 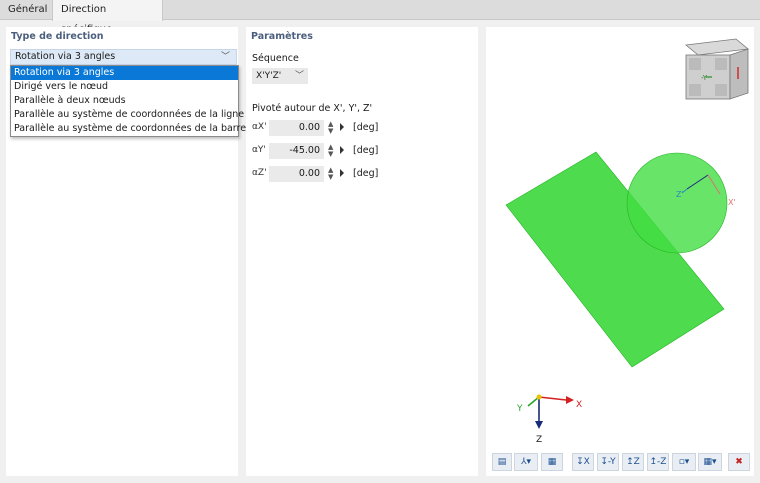 I want to click on global-z-label: Z, so click(x=539, y=440).